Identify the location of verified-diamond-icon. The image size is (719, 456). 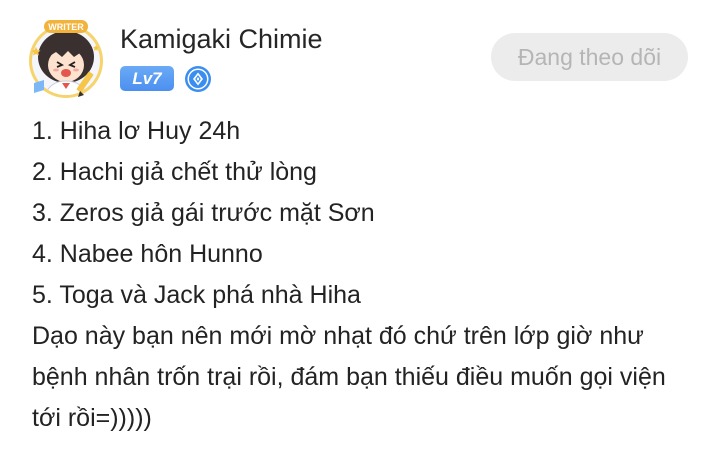
(198, 79).